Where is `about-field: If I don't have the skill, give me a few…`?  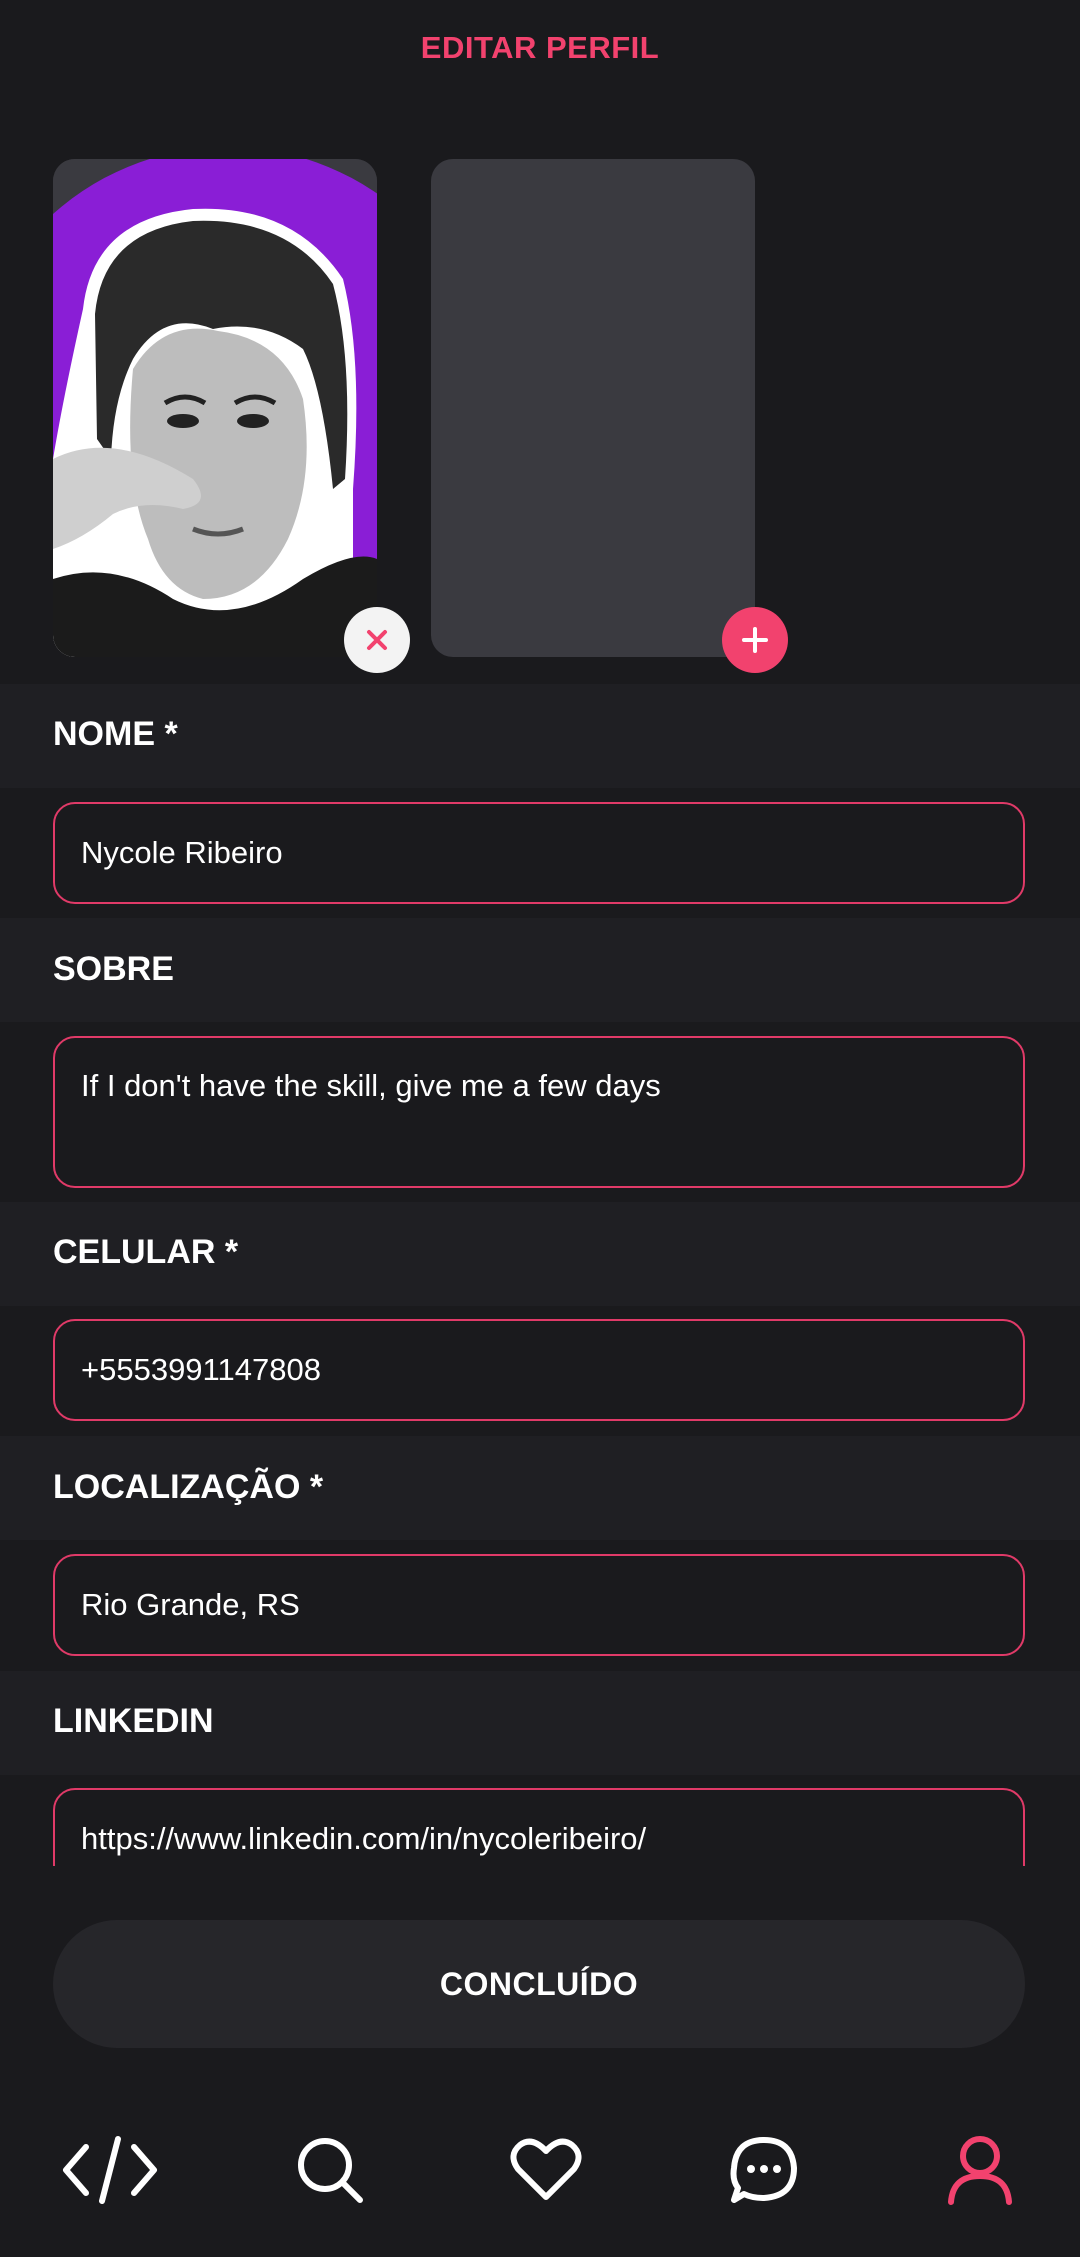 about-field: If I don't have the skill, give me a few… is located at coordinates (539, 1112).